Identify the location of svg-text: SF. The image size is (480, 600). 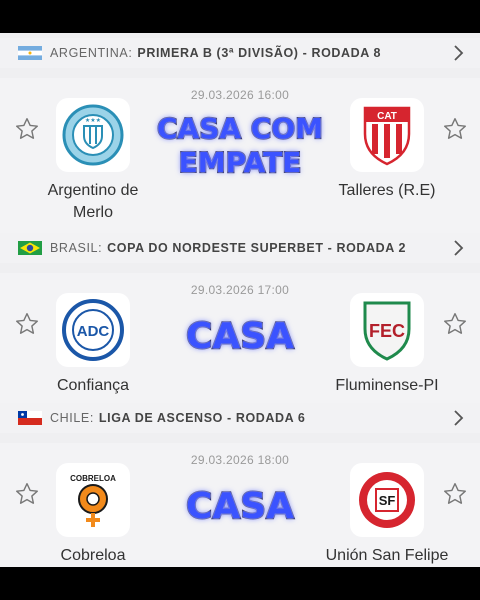
(387, 500).